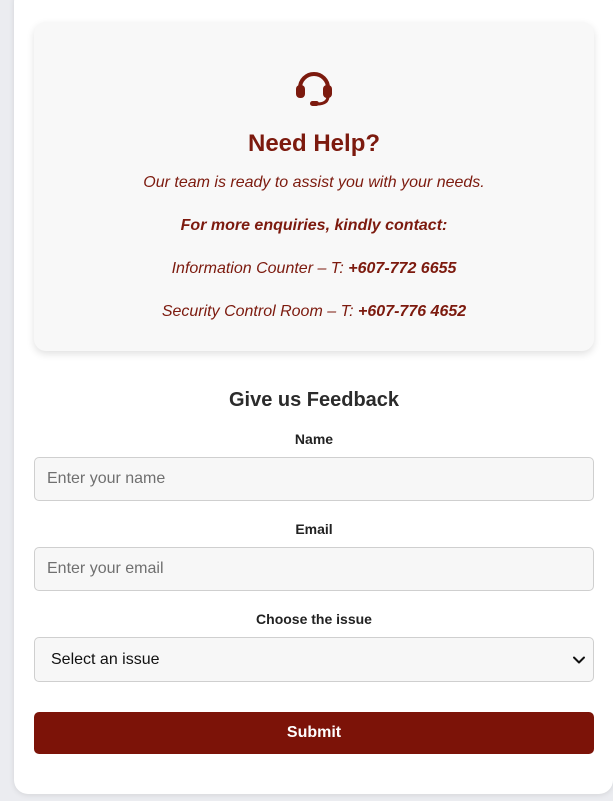 Image resolution: width=613 pixels, height=801 pixels. What do you see at coordinates (314, 569) in the screenshot?
I see `email-input` at bounding box center [314, 569].